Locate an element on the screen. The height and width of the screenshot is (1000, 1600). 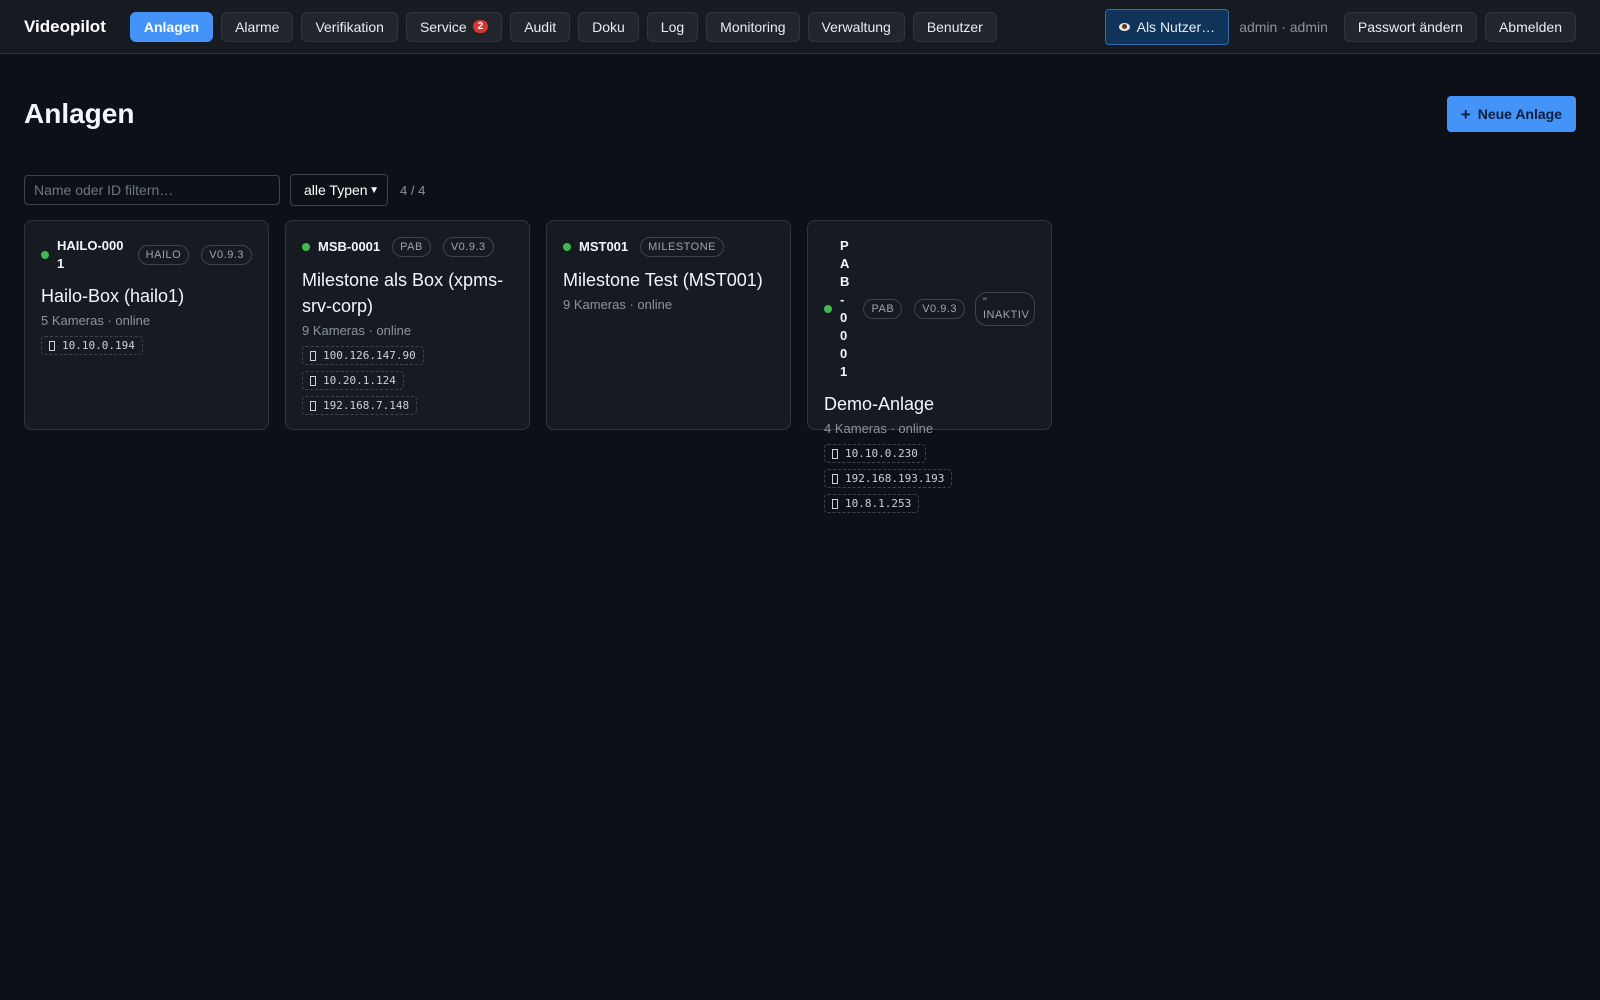
nav-audit: Audit is located at coordinates (540, 26).